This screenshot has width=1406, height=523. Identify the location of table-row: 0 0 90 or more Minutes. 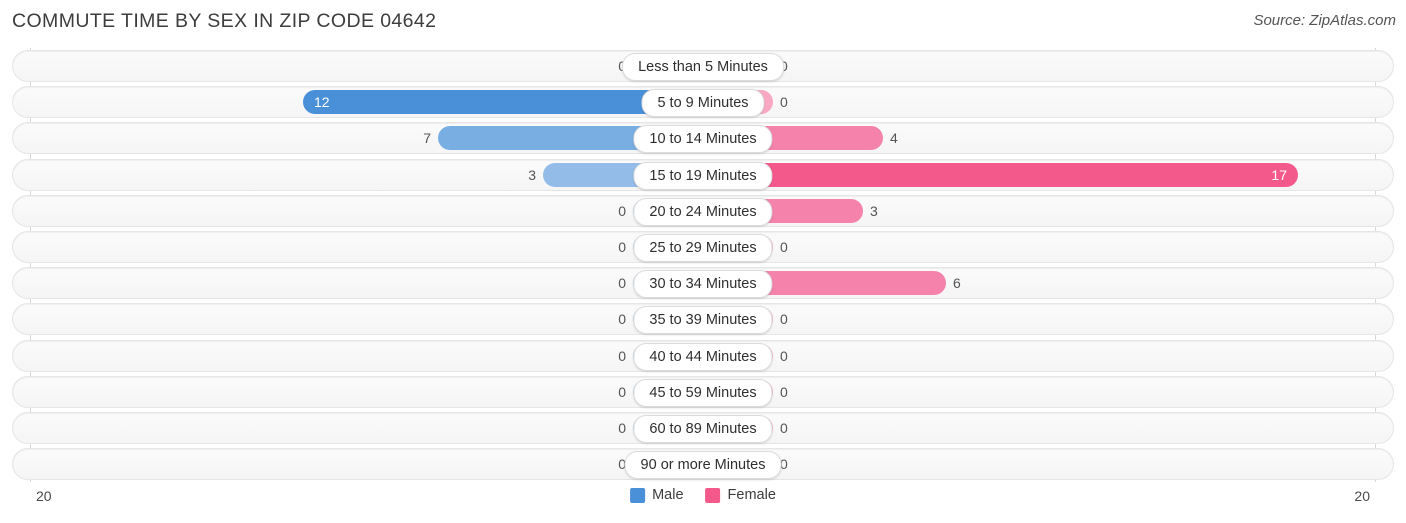
(703, 464).